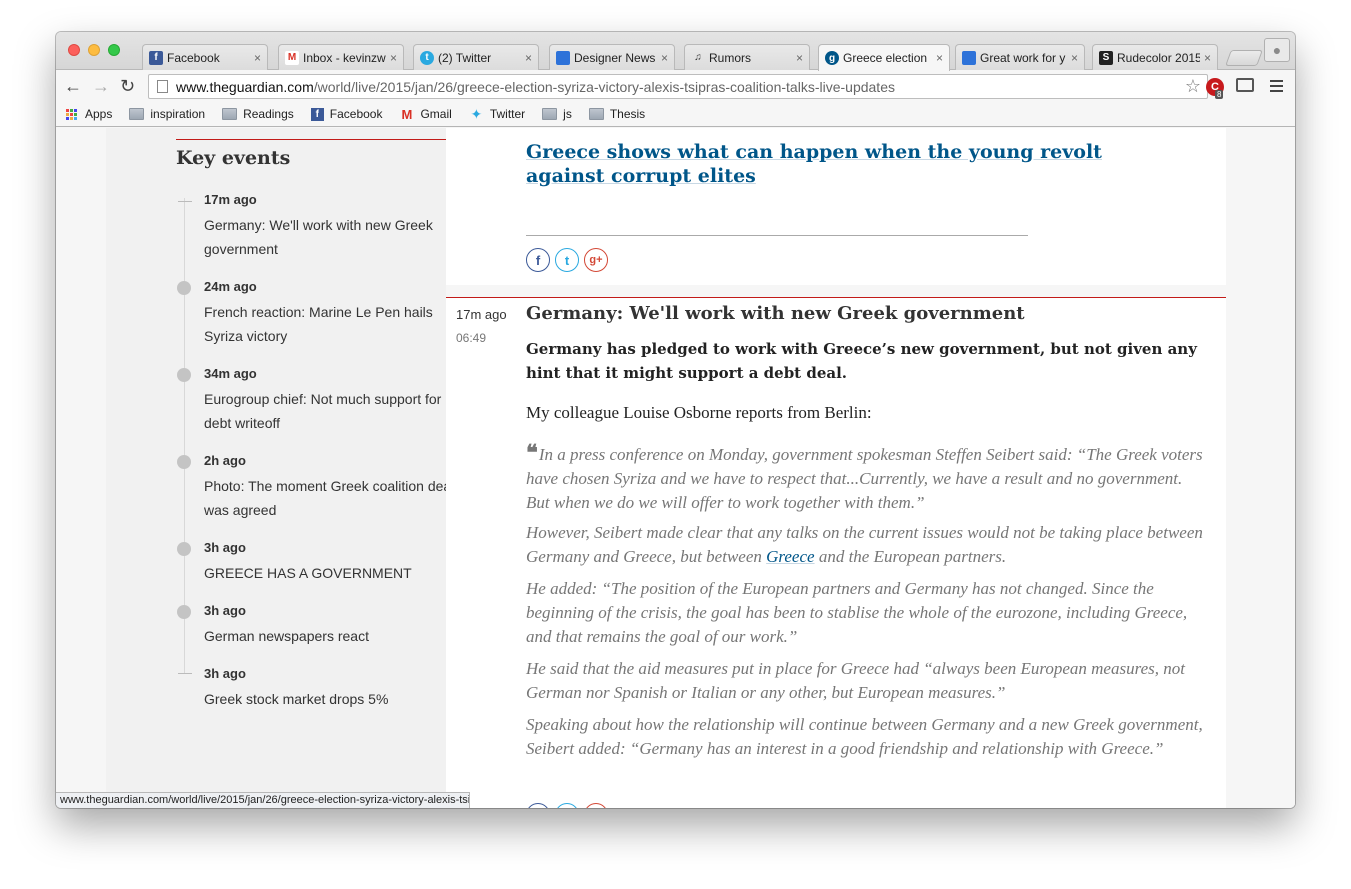 The width and height of the screenshot is (1351, 889). I want to click on twitter-icon: ✦, so click(476, 113).